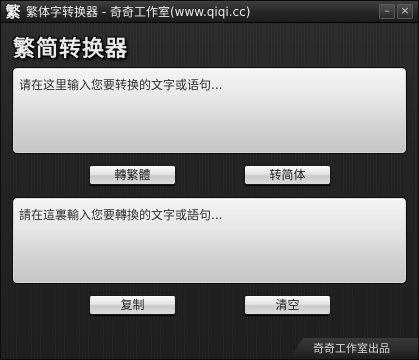 This screenshot has width=419, height=360. Describe the element at coordinates (387, 11) in the screenshot. I see `minimize-icon: –` at that location.